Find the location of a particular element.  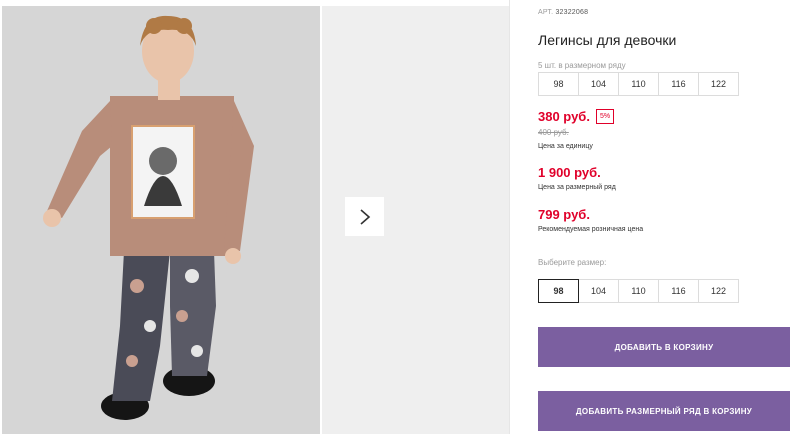

pack-size-cell: 116 is located at coordinates (678, 84).